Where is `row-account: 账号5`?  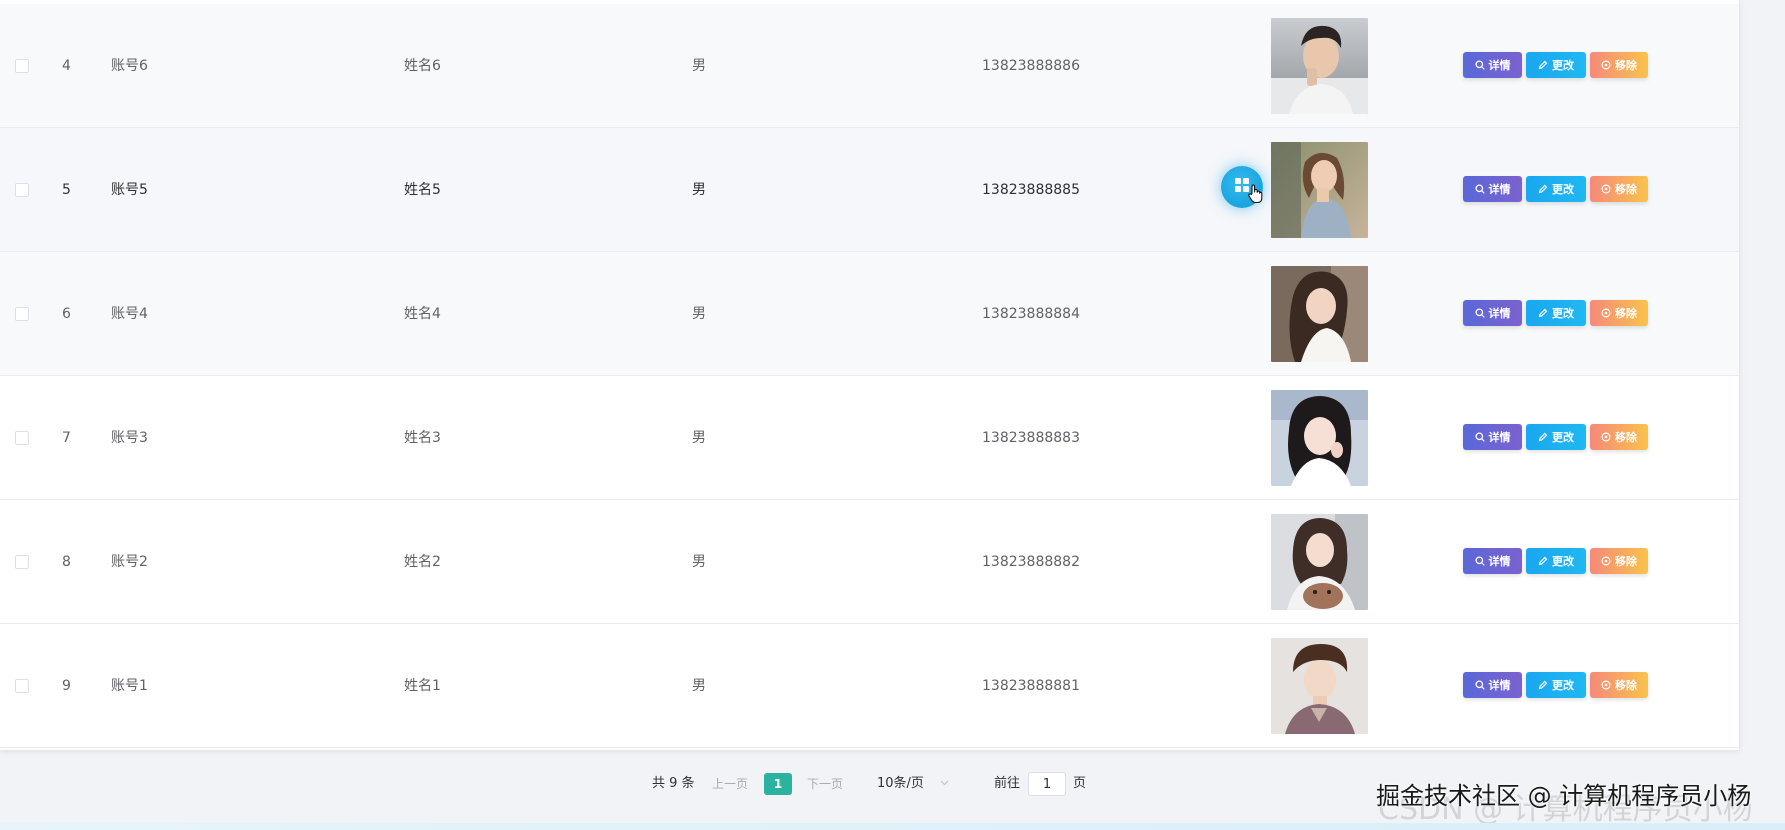 row-account: 账号5 is located at coordinates (129, 189).